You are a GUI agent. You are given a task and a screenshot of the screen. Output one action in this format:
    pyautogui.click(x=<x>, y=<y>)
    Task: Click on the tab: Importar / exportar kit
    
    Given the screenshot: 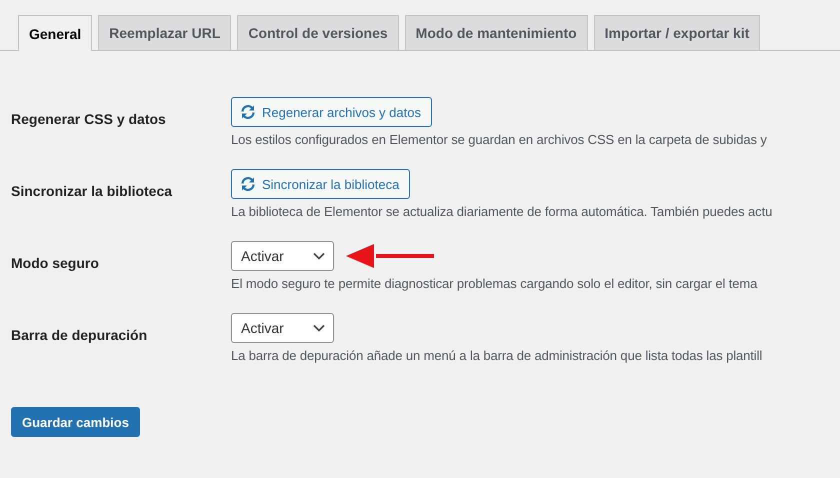 What is the action you would take?
    pyautogui.click(x=677, y=32)
    